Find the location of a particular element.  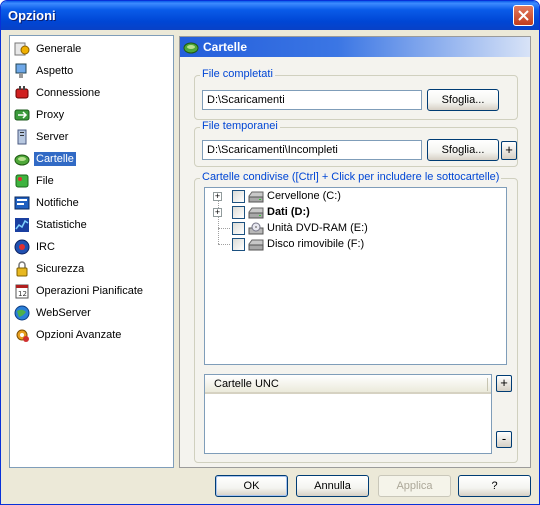

sidebar-item-connessione: Connessione is located at coordinates (92, 93).